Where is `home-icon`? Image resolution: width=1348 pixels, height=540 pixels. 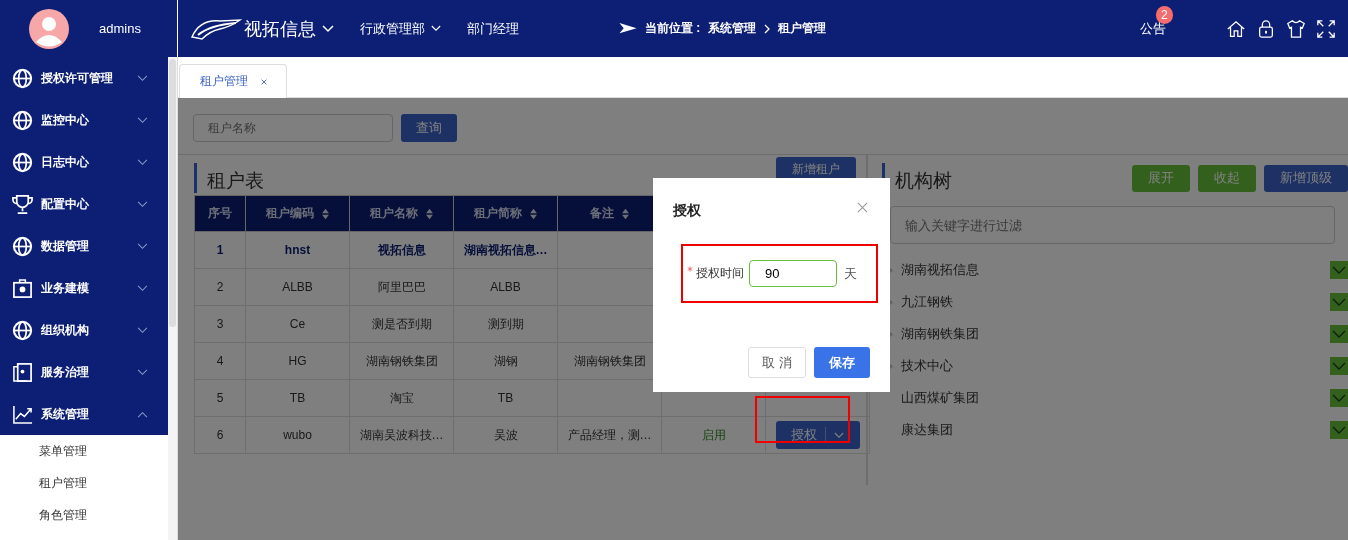 home-icon is located at coordinates (1236, 28).